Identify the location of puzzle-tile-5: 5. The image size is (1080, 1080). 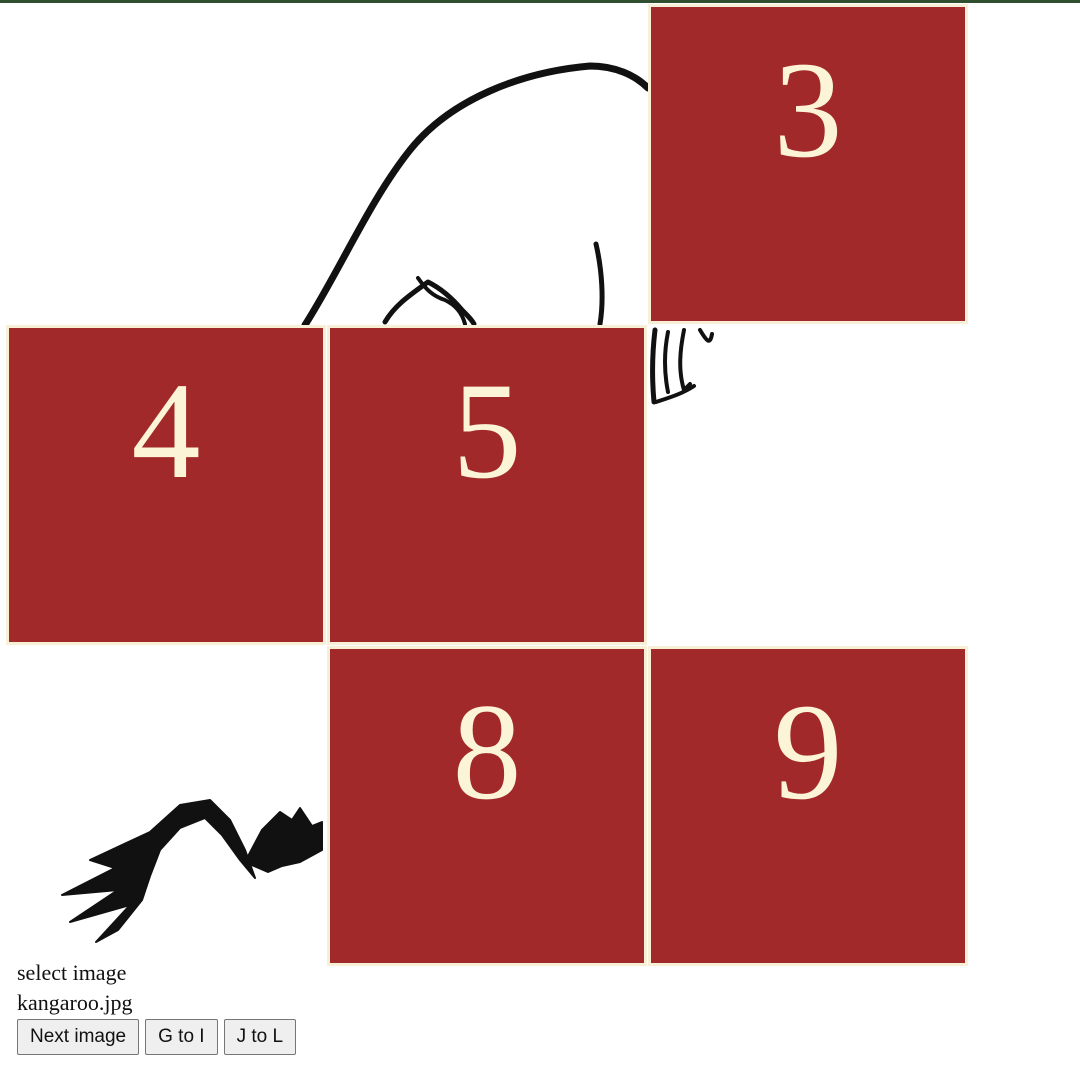
(487, 485).